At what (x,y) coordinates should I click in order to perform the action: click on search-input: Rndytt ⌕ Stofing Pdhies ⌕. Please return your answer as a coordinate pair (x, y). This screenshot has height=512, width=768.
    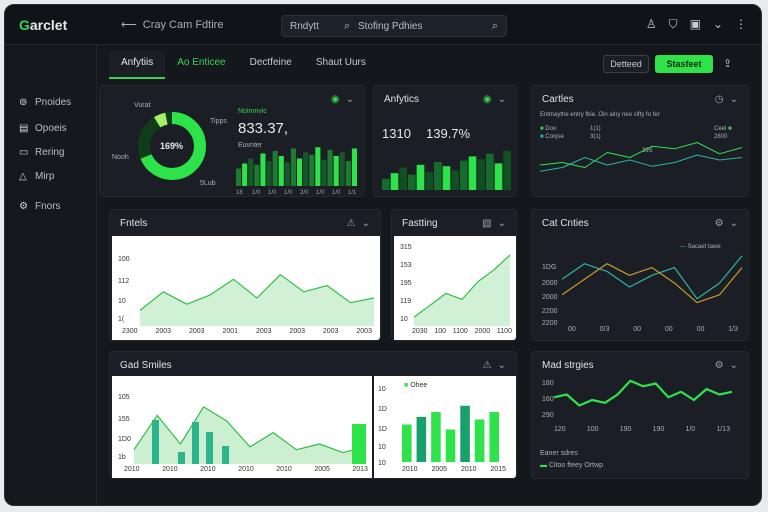
    Looking at the image, I should click on (394, 26).